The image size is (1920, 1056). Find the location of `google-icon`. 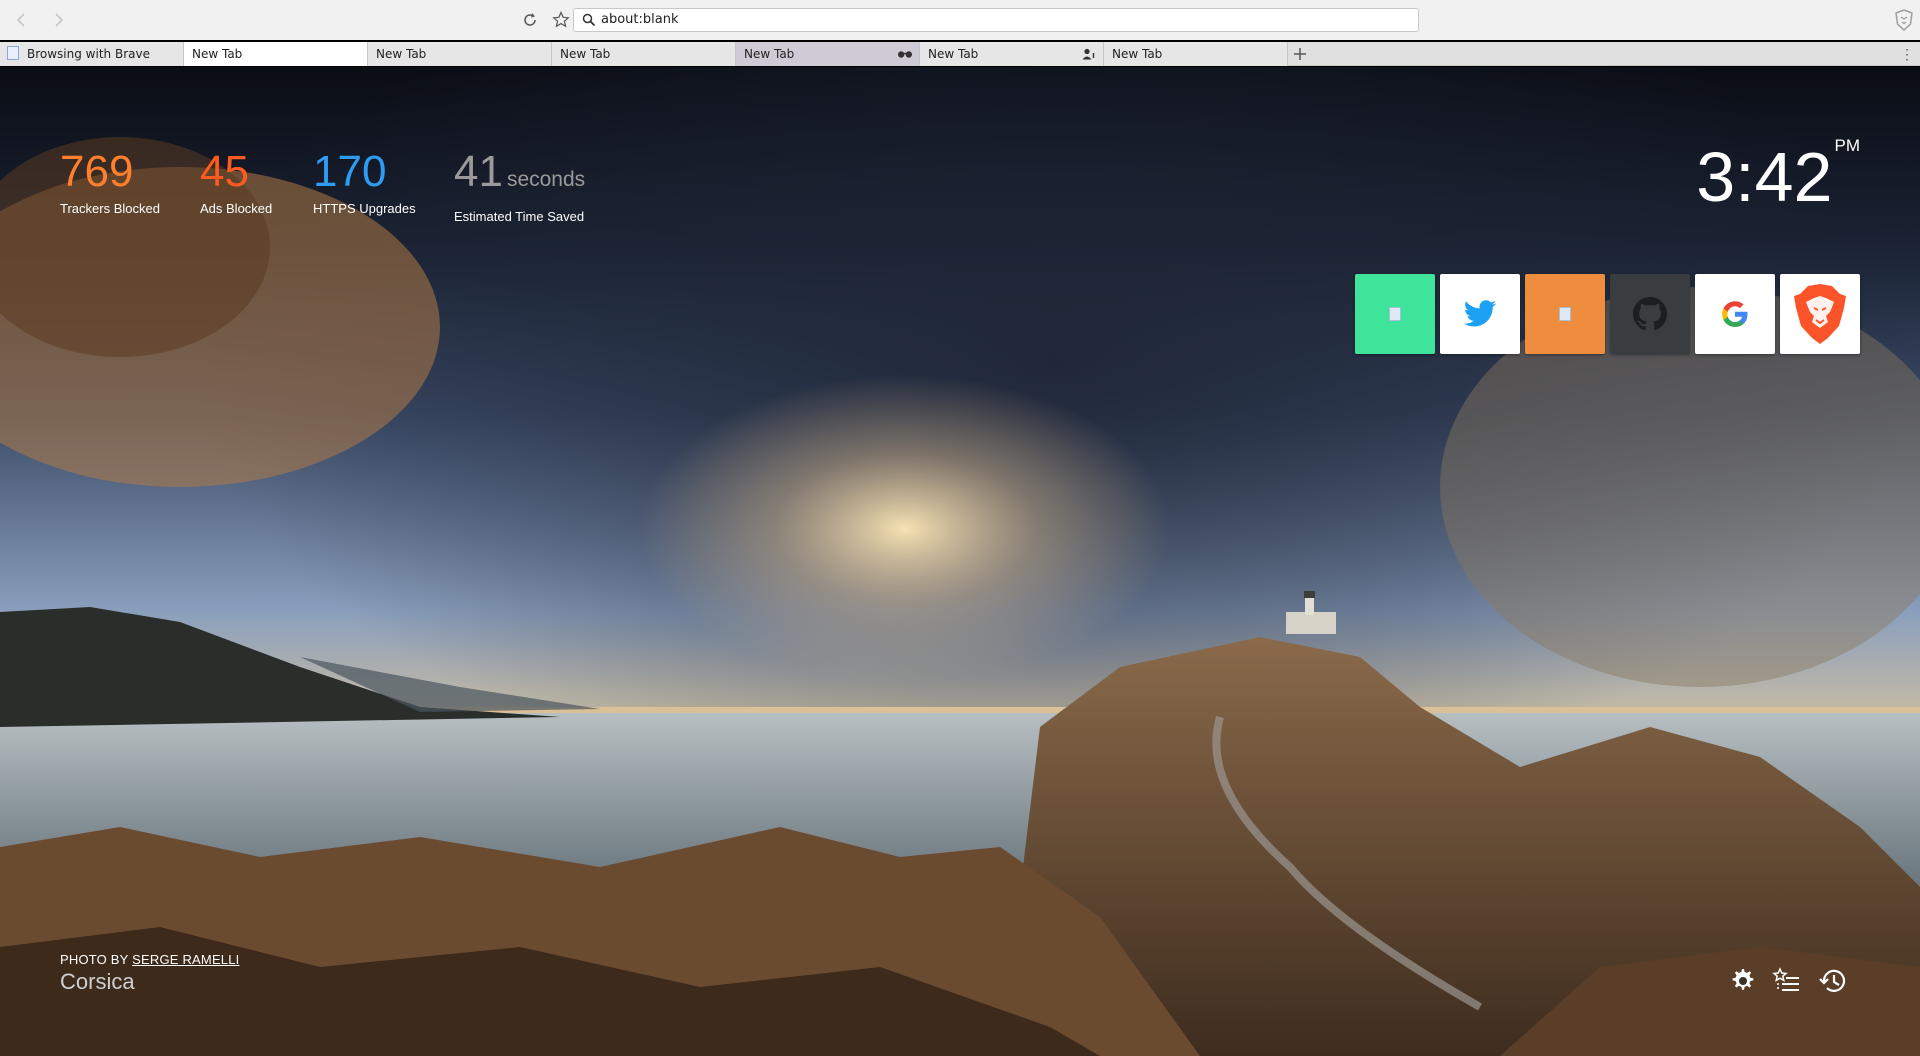

google-icon is located at coordinates (1735, 314).